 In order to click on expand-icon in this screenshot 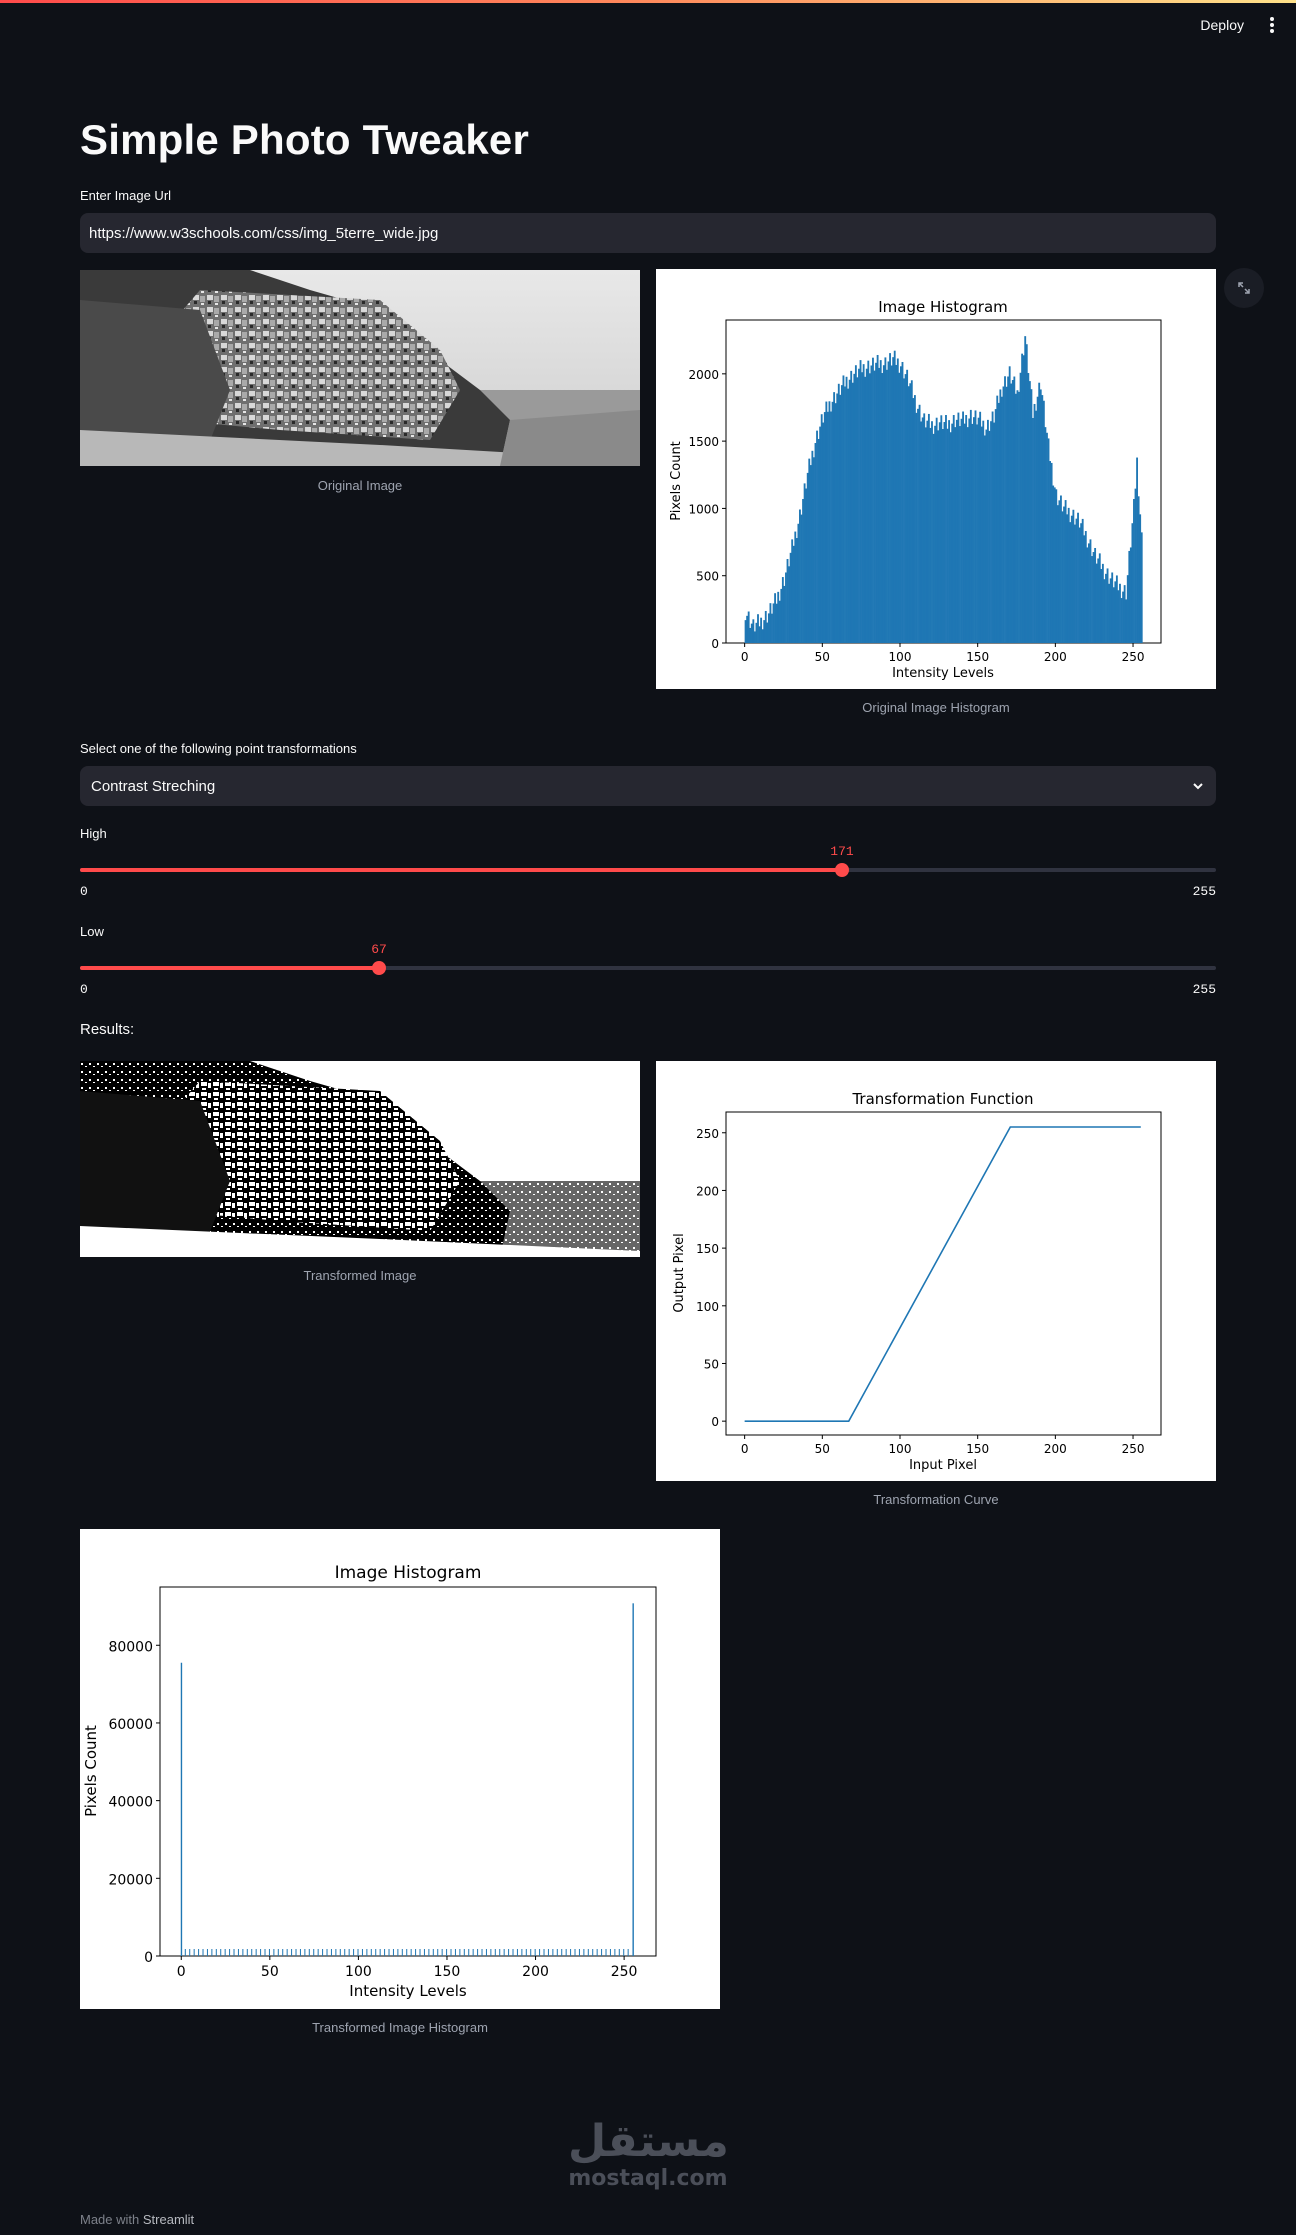, I will do `click(1244, 288)`.